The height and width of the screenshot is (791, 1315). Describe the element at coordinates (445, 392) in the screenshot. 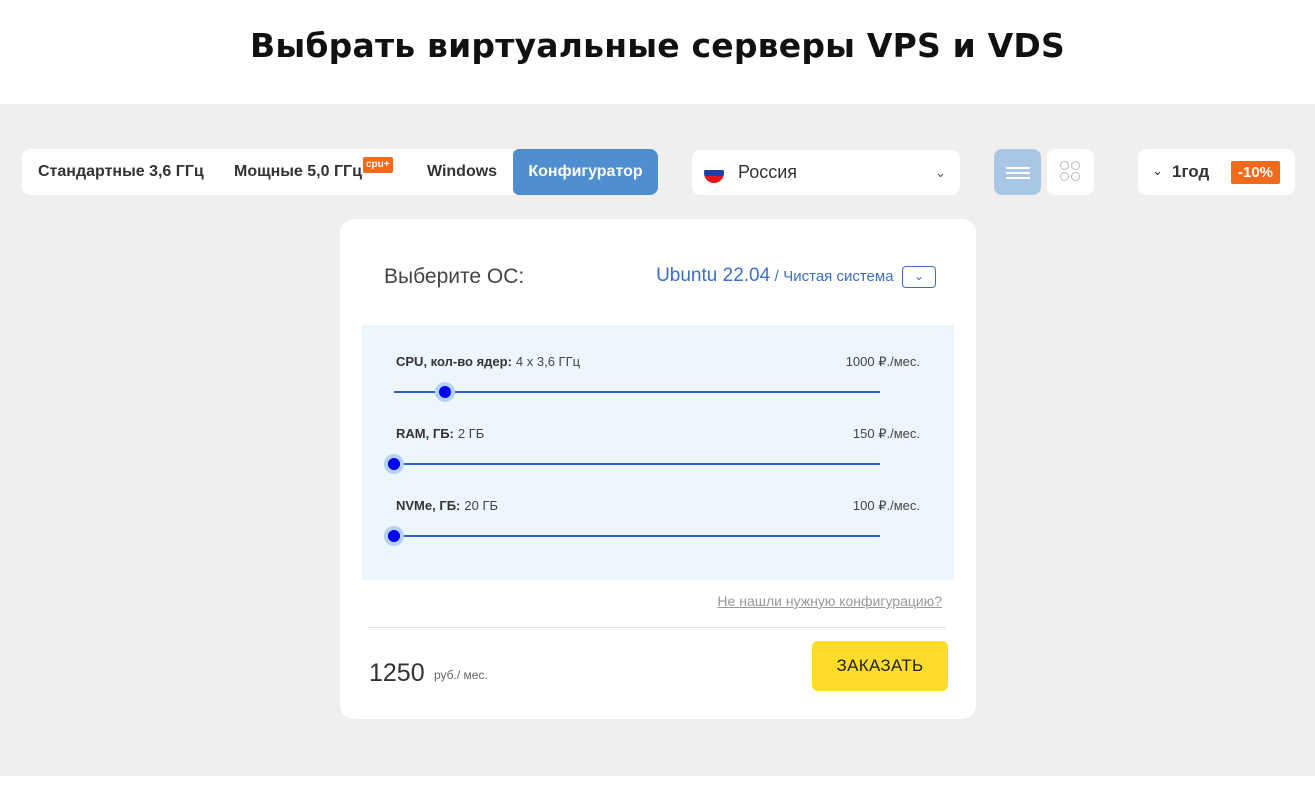

I see `cpu-slider-thumb` at that location.